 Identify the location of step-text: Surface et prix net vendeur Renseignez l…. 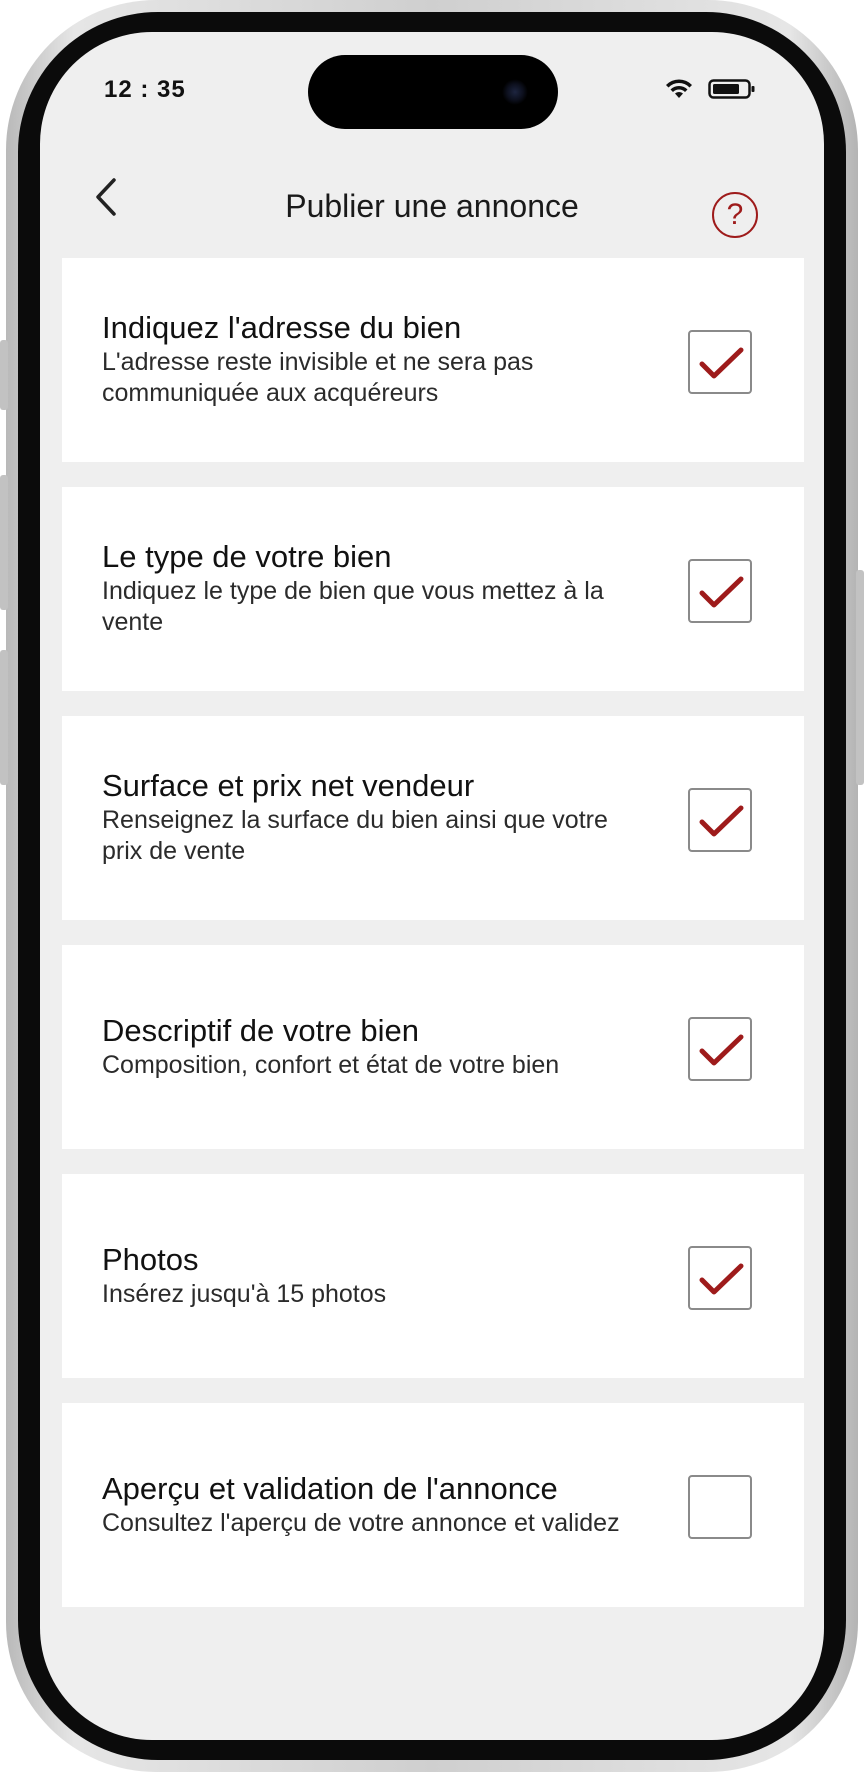
(362, 818).